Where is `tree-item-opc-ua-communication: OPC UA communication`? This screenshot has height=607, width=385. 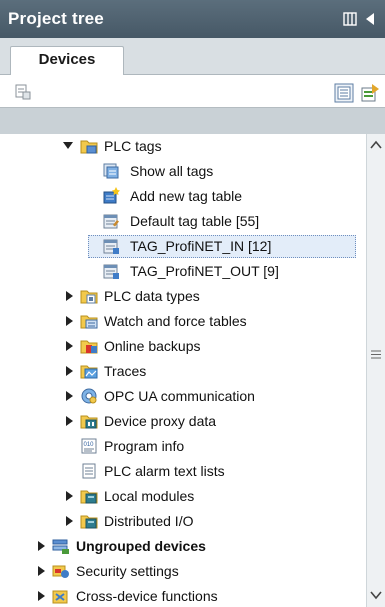
tree-item-opc-ua-communication: OPC UA communication is located at coordinates (183, 396).